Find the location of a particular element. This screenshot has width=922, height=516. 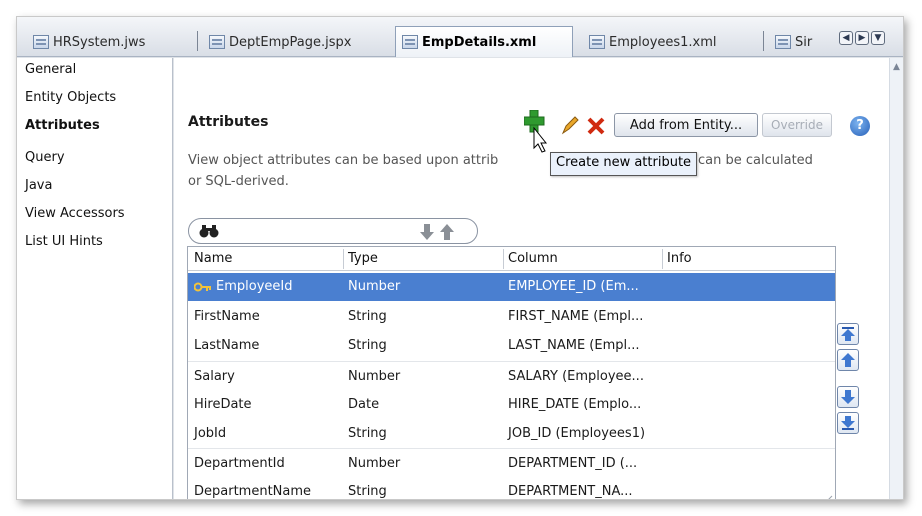

move-up-button is located at coordinates (848, 360).